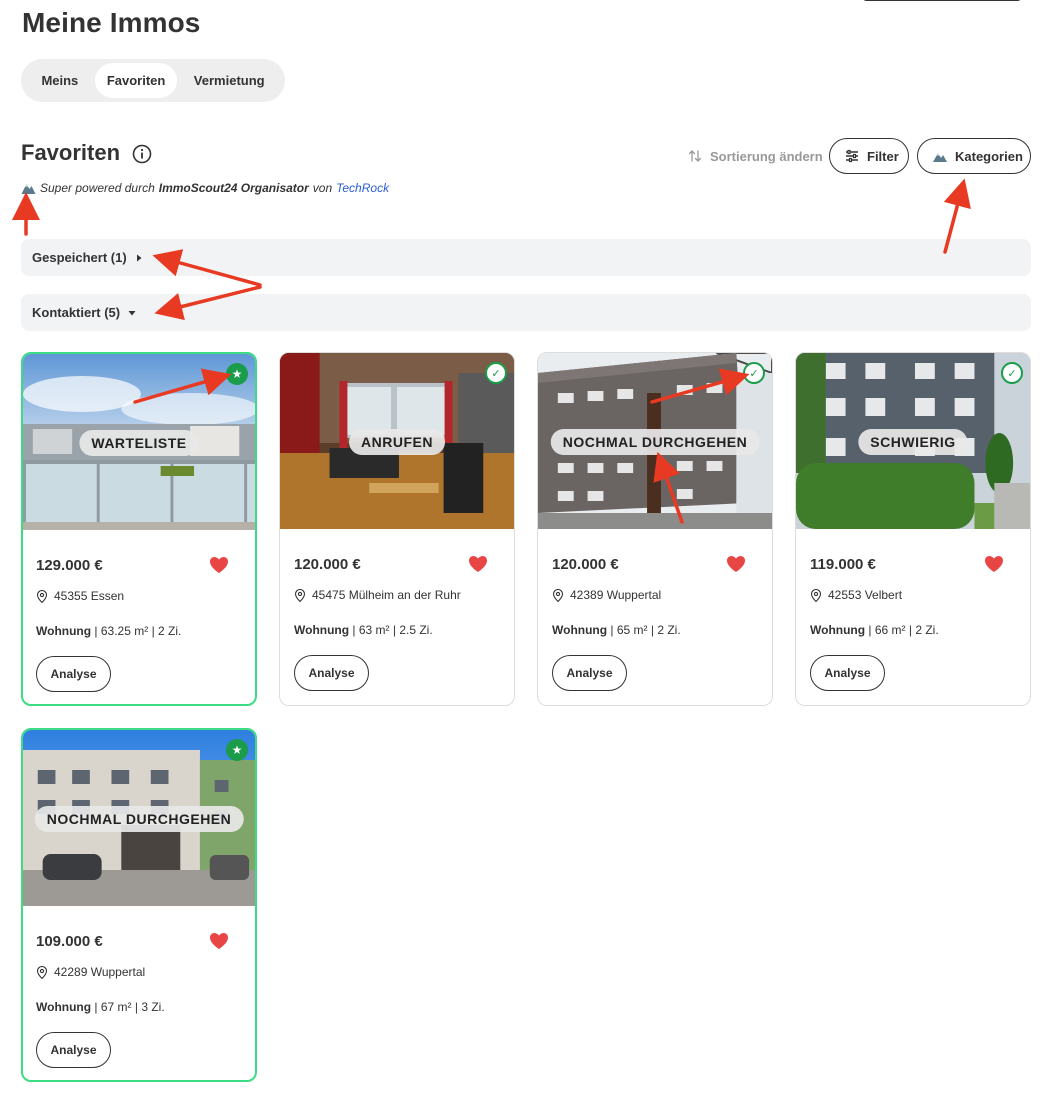 The width and height of the screenshot is (1048, 1095). Describe the element at coordinates (843, 564) in the screenshot. I see `listing-price: 119.000 €` at that location.